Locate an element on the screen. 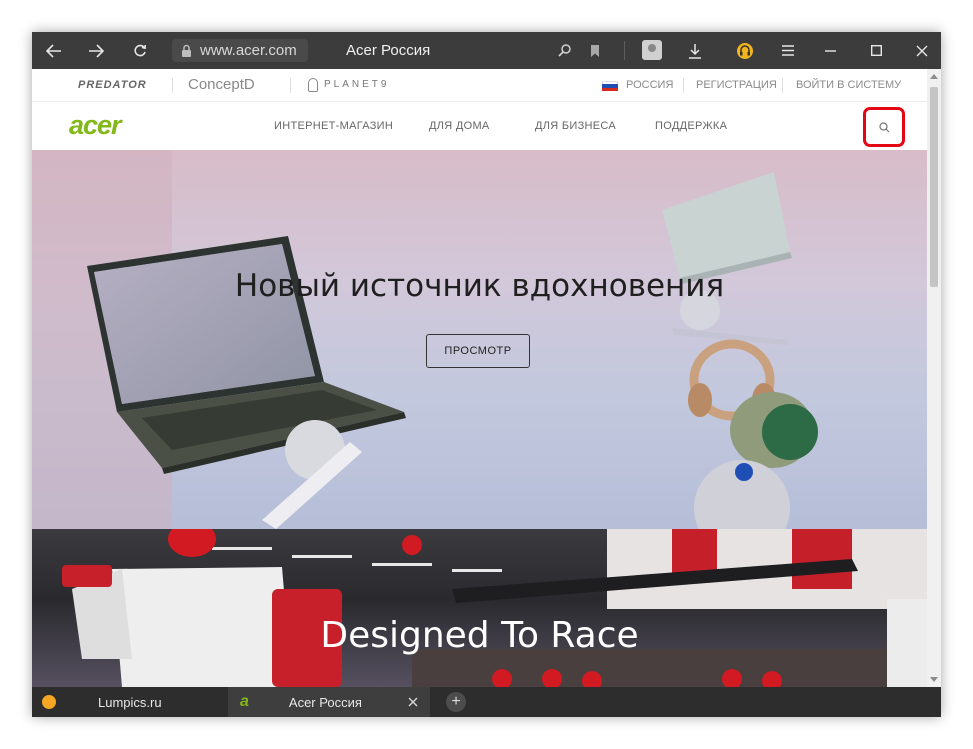  tab-label: Acer Россия is located at coordinates (325, 702).